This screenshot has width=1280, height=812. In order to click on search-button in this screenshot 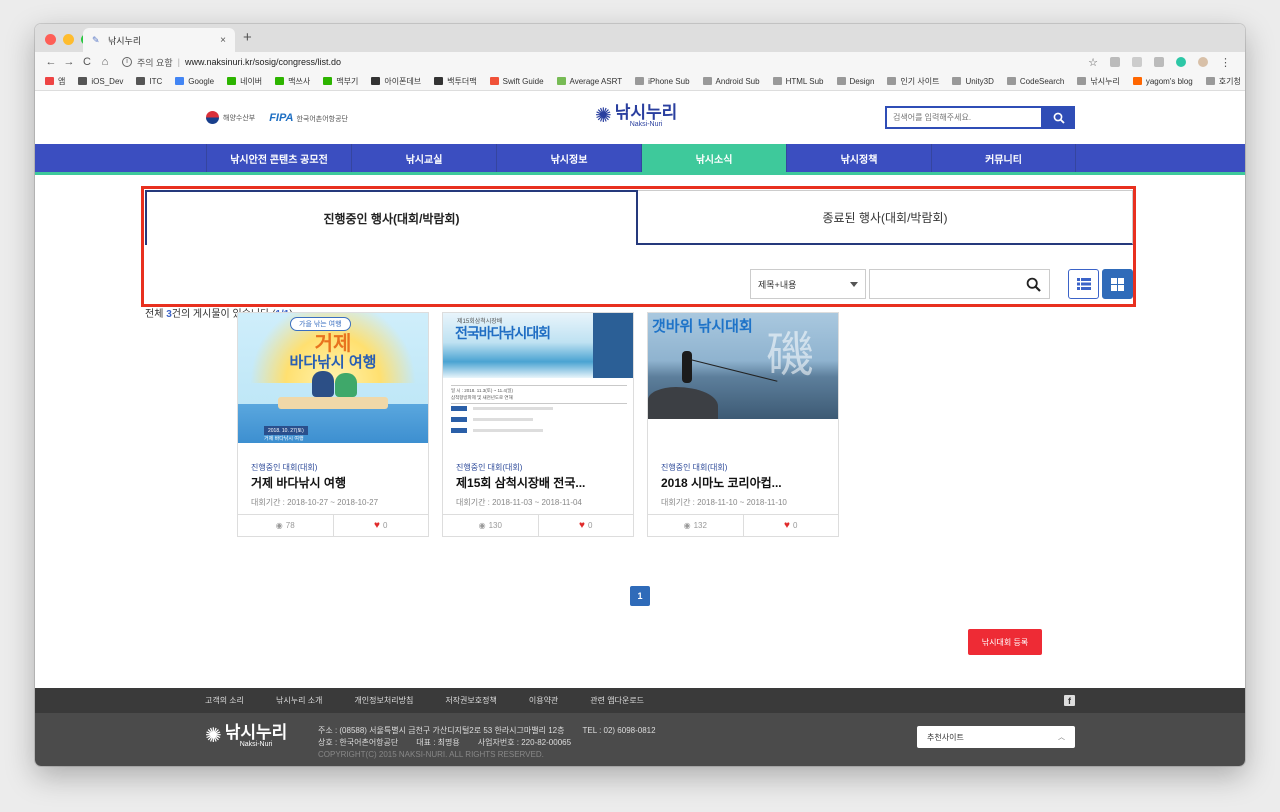, I will do `click(1059, 117)`.